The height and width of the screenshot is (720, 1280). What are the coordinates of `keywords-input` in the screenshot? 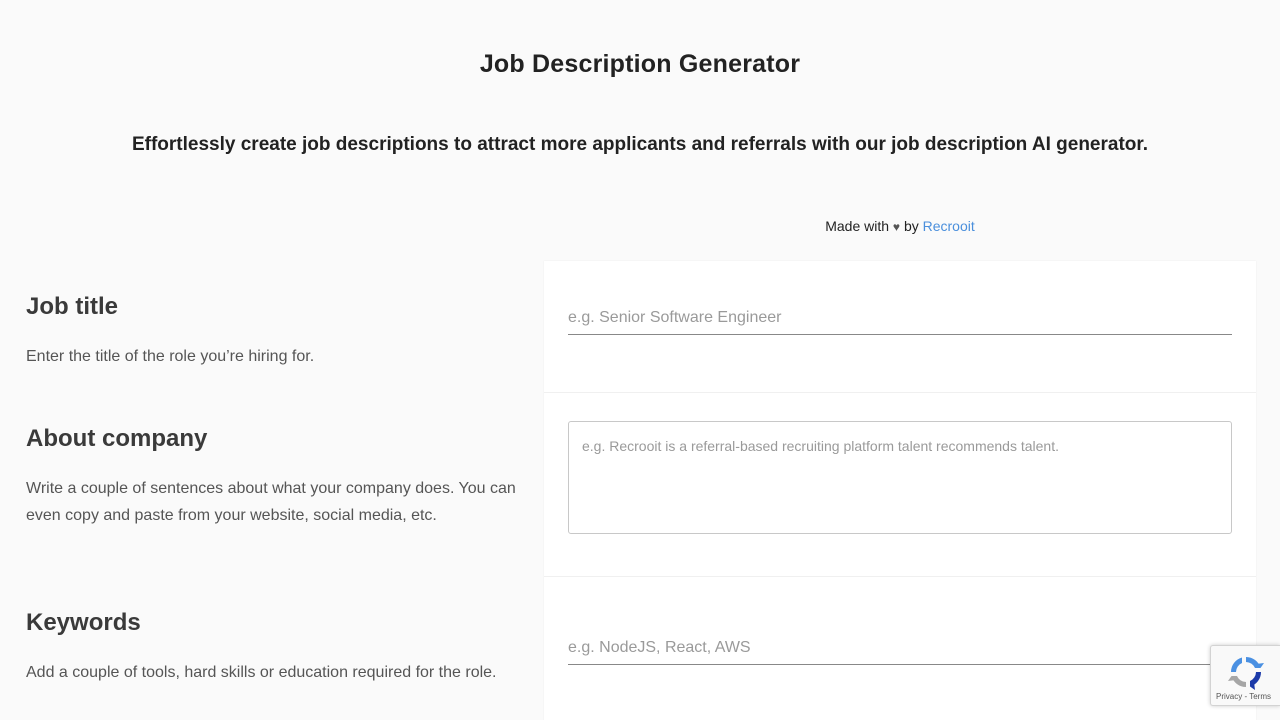 It's located at (900, 648).